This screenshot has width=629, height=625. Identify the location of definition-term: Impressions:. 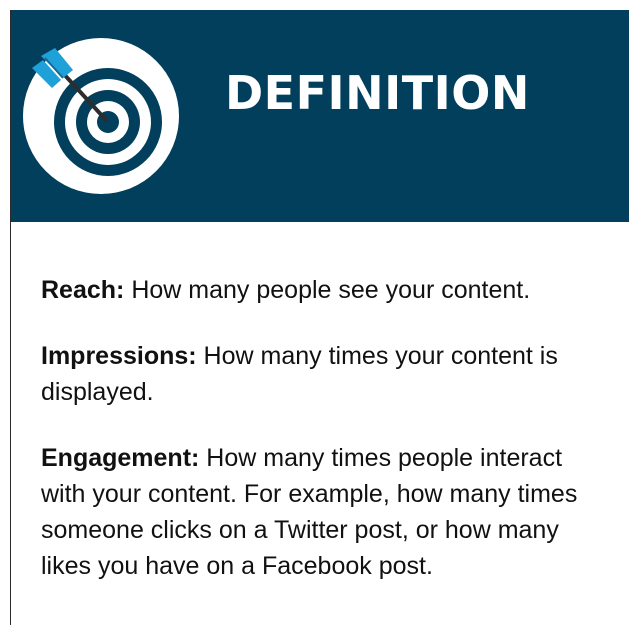
(119, 356).